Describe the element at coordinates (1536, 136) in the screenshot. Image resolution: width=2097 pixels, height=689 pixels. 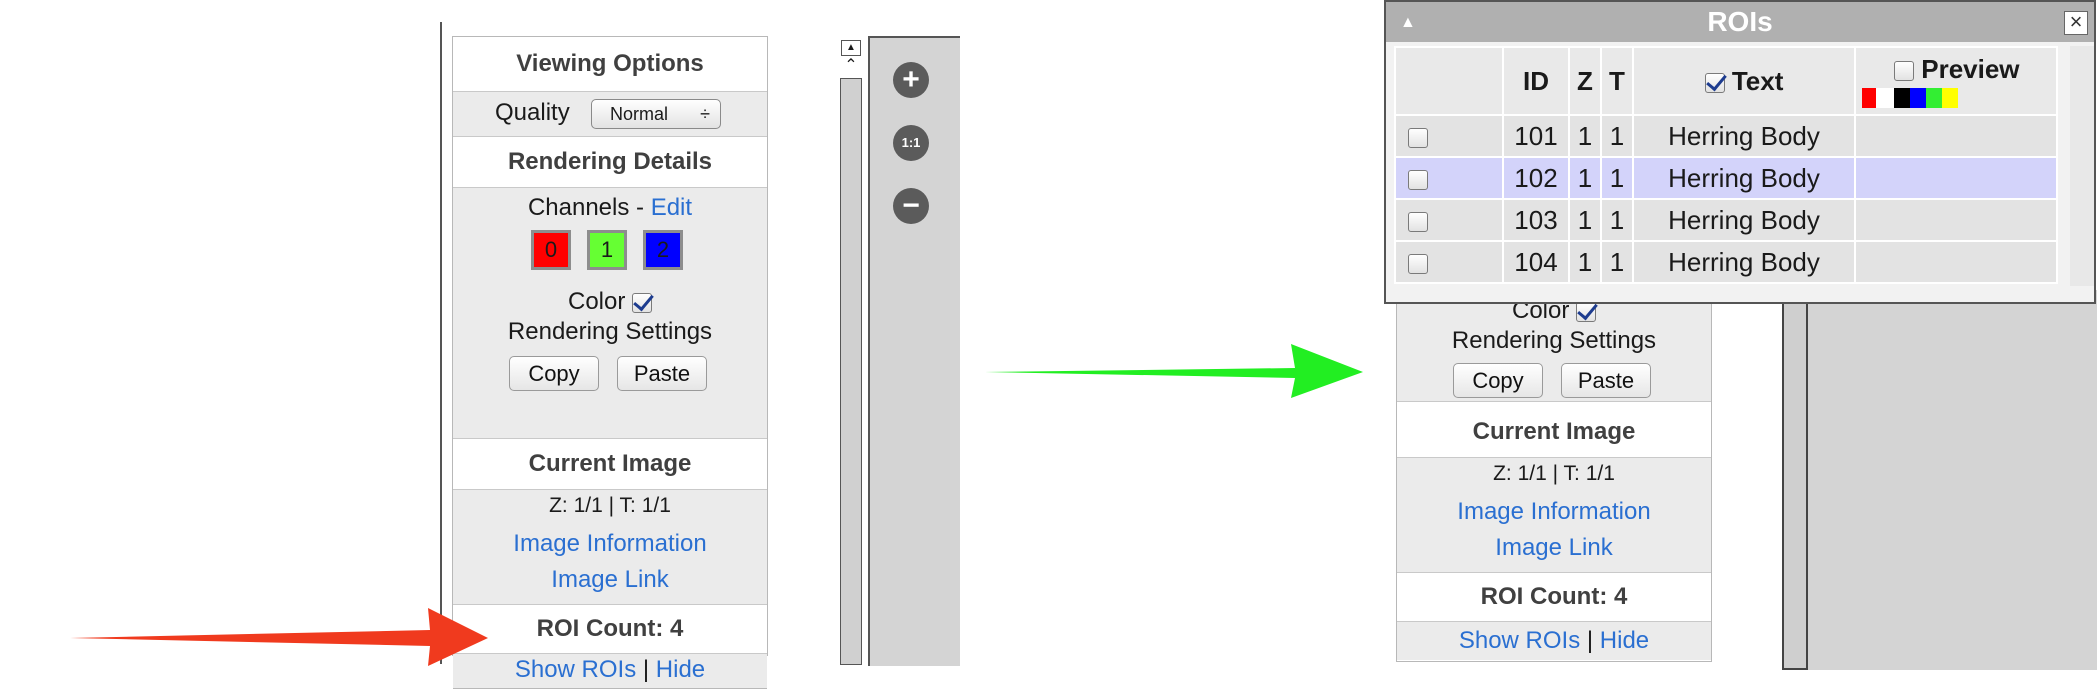
I see `roi-id-cell: 101` at that location.